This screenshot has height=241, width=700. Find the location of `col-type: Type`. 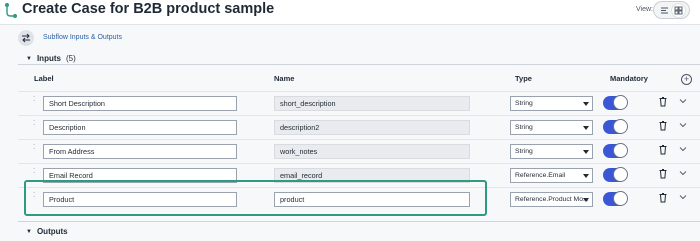

col-type: Type is located at coordinates (523, 78).